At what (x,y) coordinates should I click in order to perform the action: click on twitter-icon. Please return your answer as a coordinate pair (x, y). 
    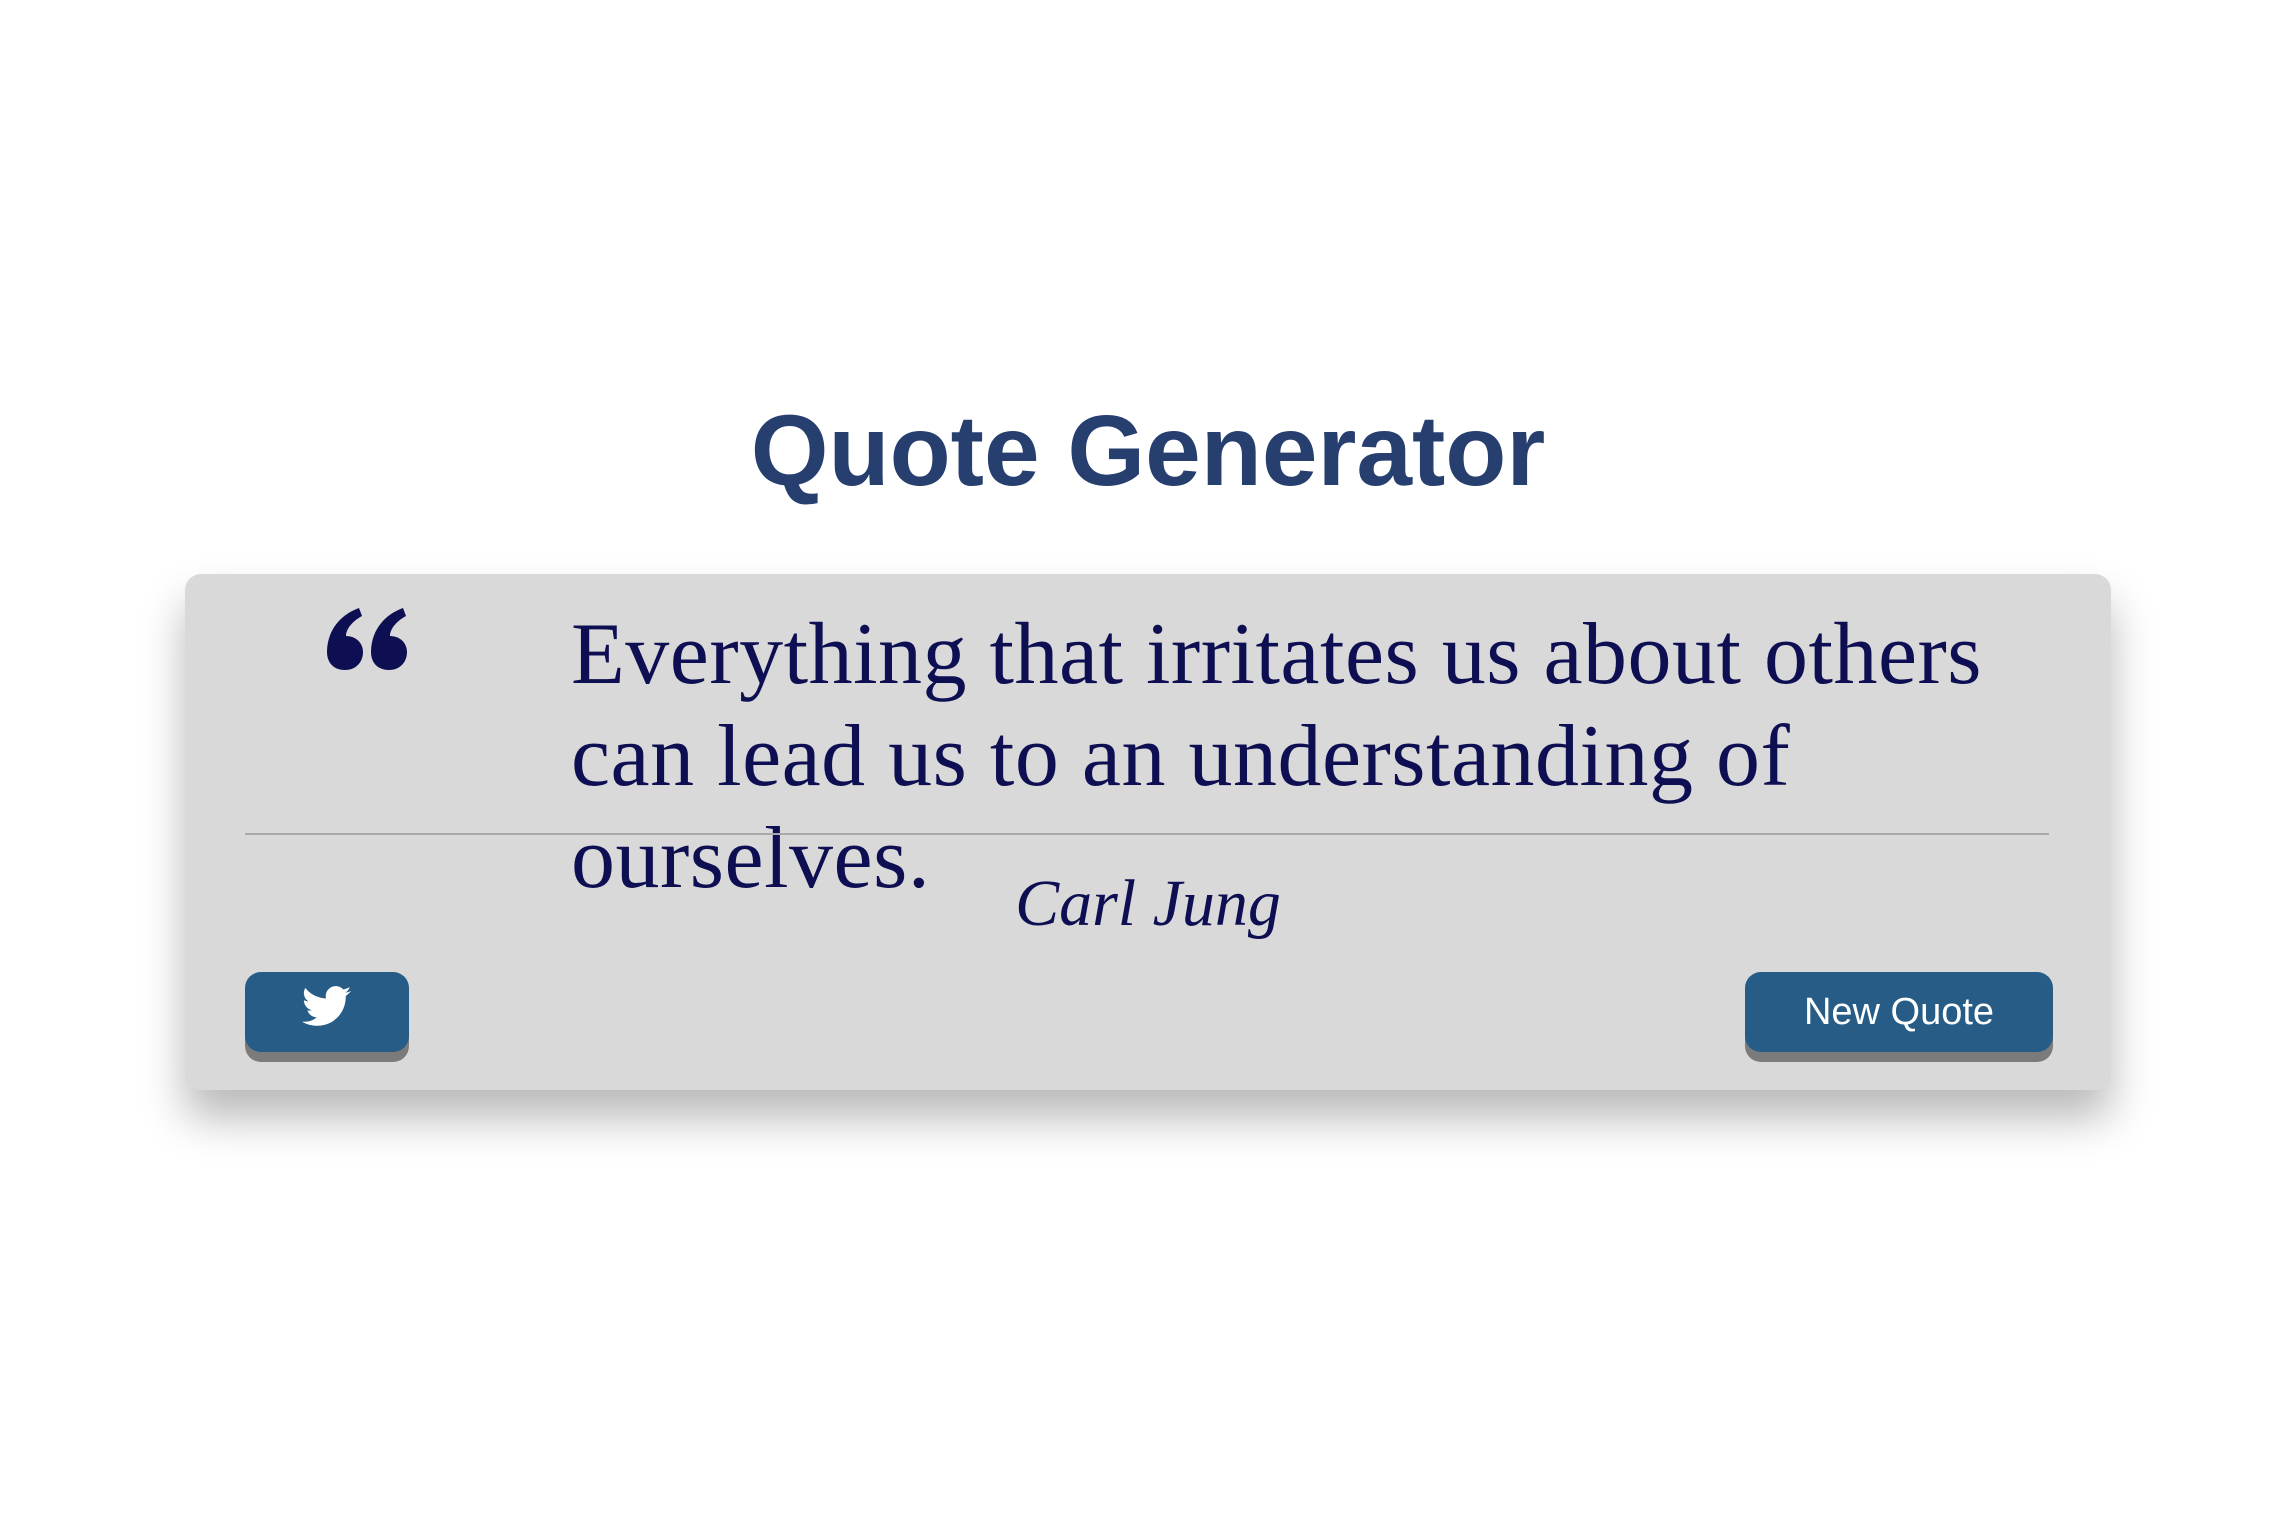
    Looking at the image, I should click on (327, 1012).